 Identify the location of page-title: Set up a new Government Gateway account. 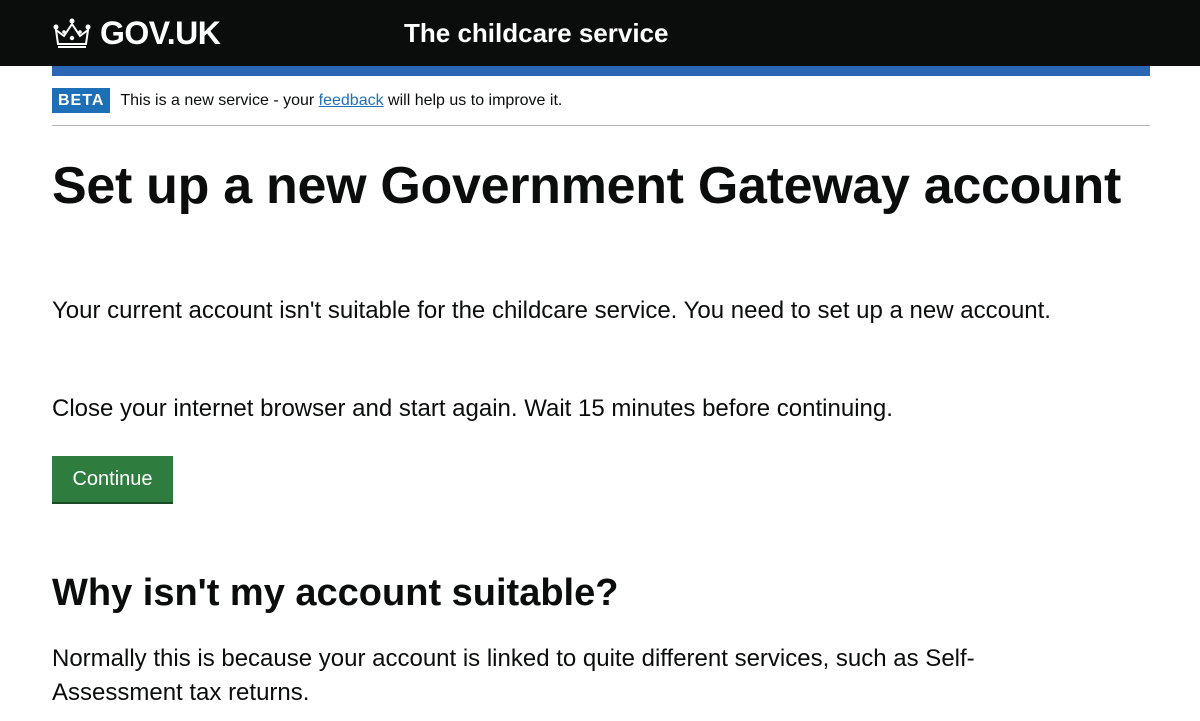
(587, 186).